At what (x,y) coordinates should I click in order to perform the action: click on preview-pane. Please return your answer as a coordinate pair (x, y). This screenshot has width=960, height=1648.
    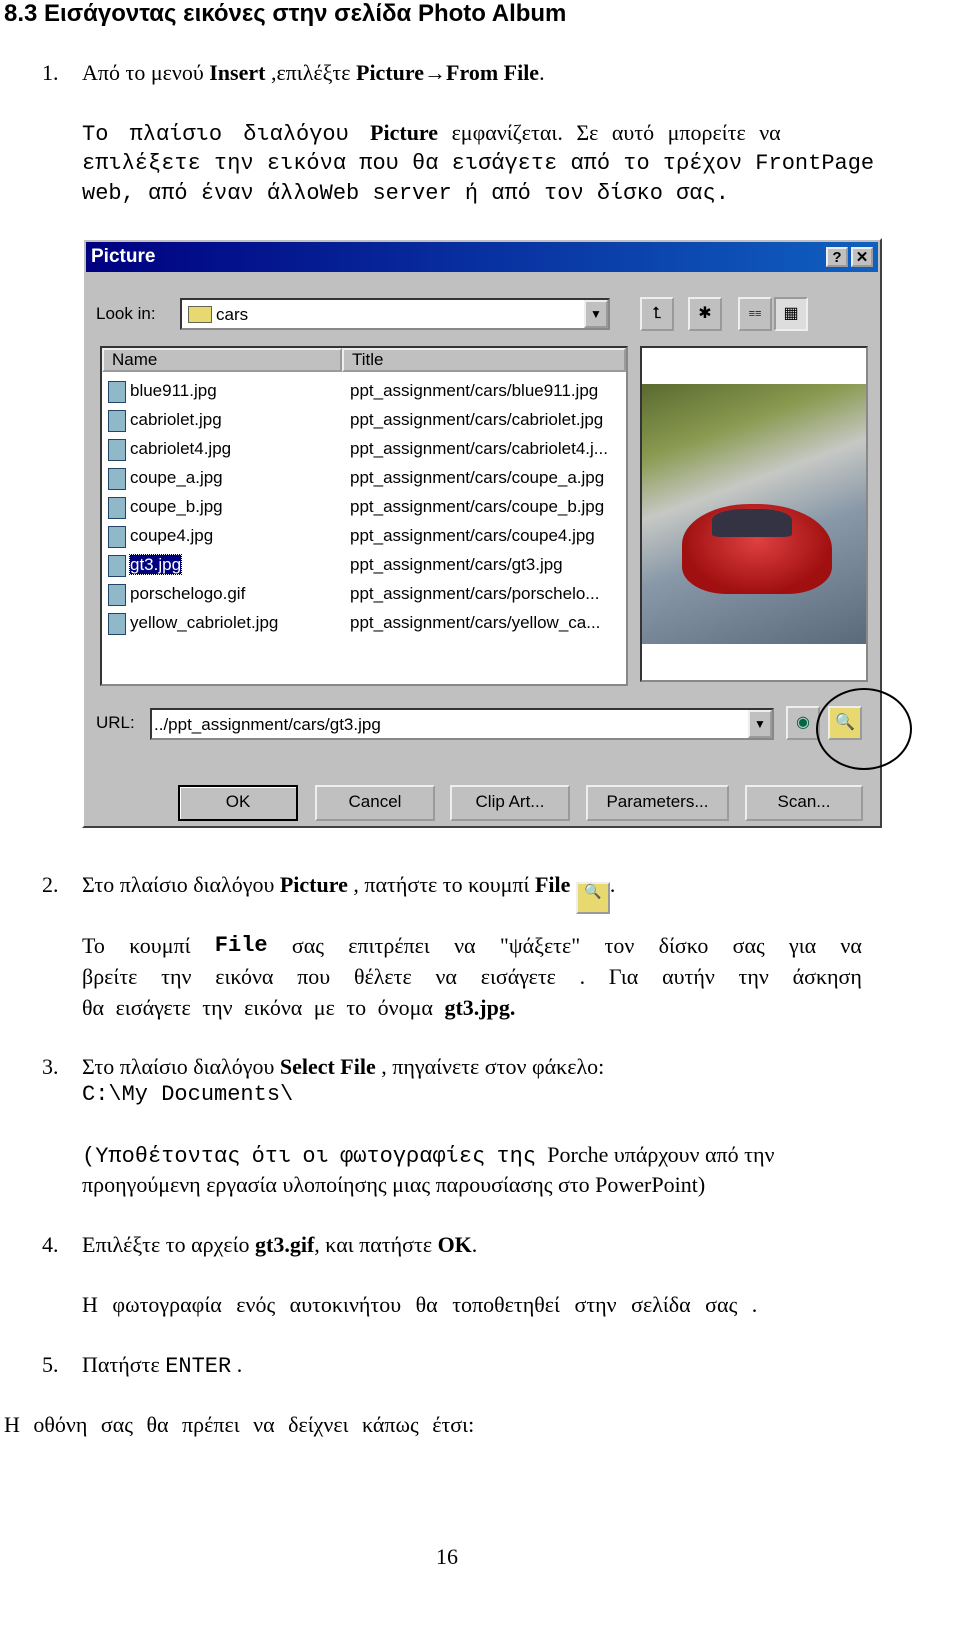
    Looking at the image, I should click on (754, 514).